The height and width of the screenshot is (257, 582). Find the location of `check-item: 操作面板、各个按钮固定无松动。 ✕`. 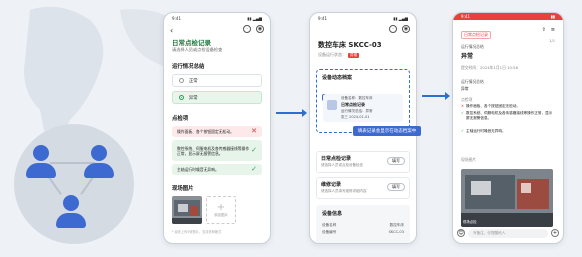

check-item: 操作面板、各个按钮固定无松动。 ✕ is located at coordinates (217, 131).